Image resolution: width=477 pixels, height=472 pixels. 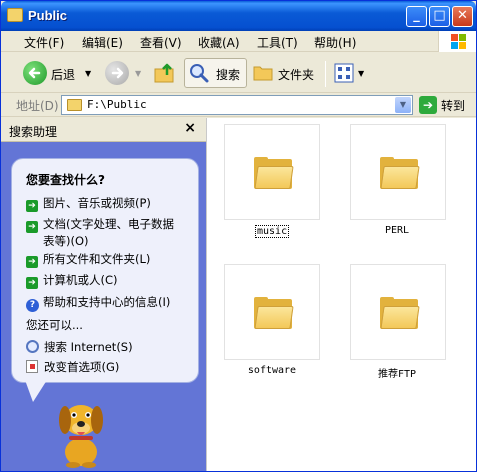 I want to click on search-dog-icon, so click(x=81, y=429).